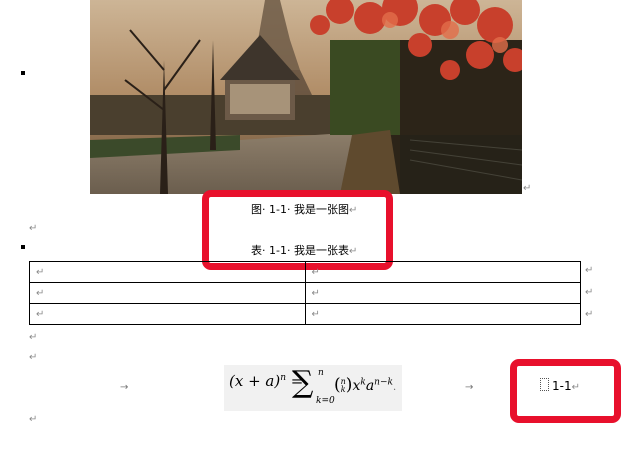  What do you see at coordinates (23, 247) in the screenshot?
I see `list-bullet-table` at bounding box center [23, 247].